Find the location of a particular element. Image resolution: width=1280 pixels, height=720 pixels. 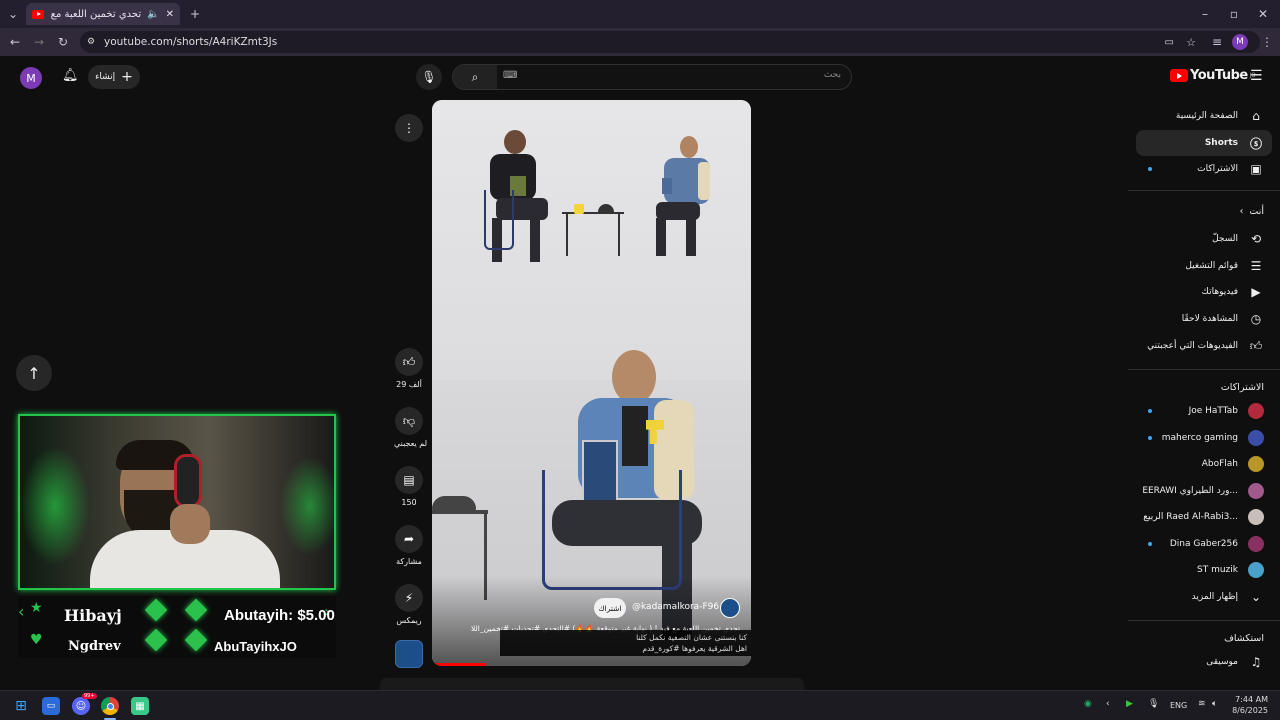

tray-play-icon: ▶ is located at coordinates (1129, 704).